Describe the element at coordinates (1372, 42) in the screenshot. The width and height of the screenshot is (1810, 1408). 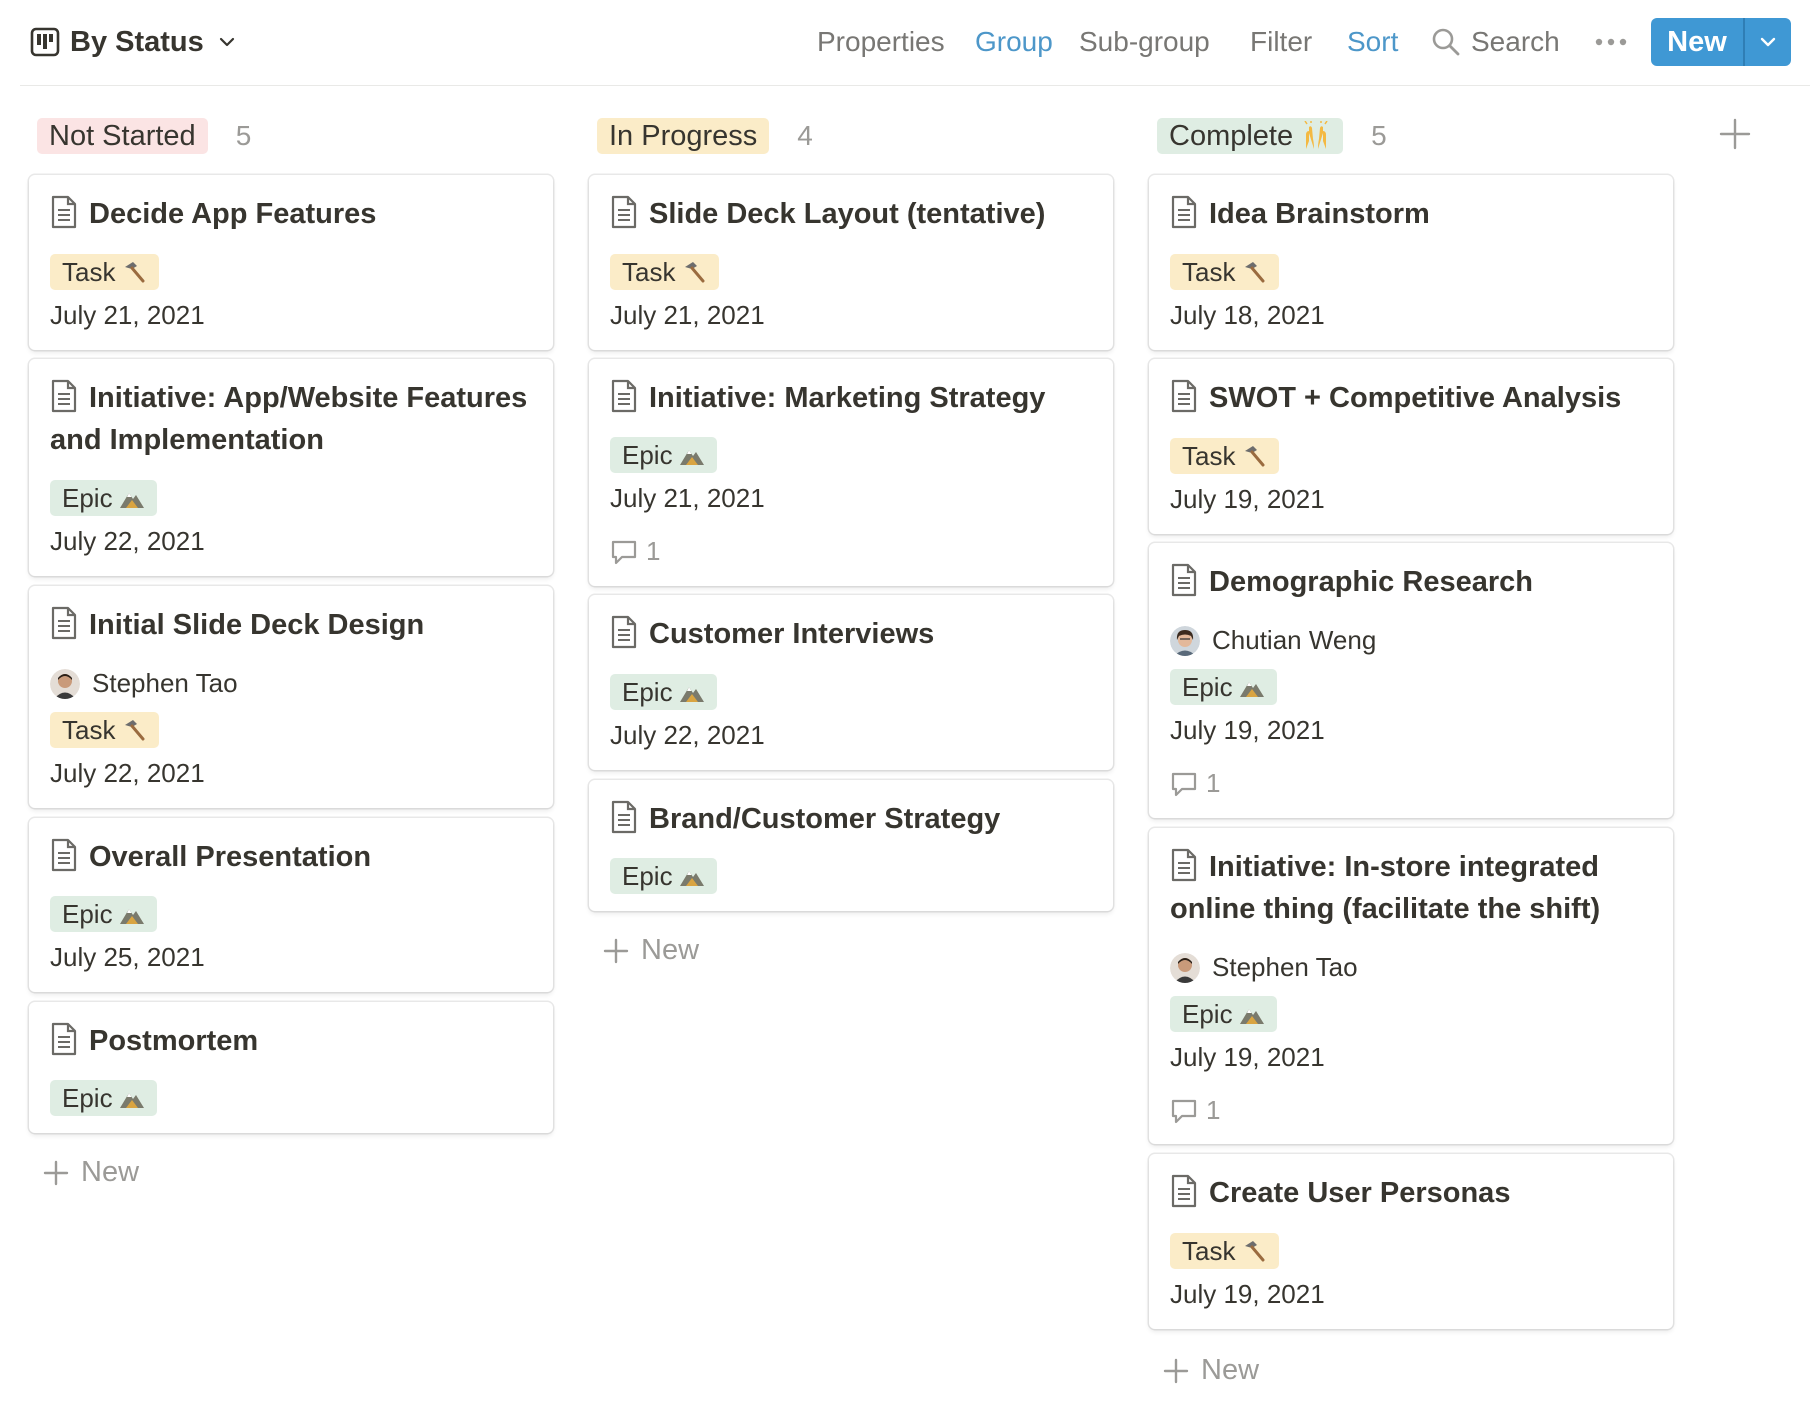
I see `sort-button: Sort` at that location.